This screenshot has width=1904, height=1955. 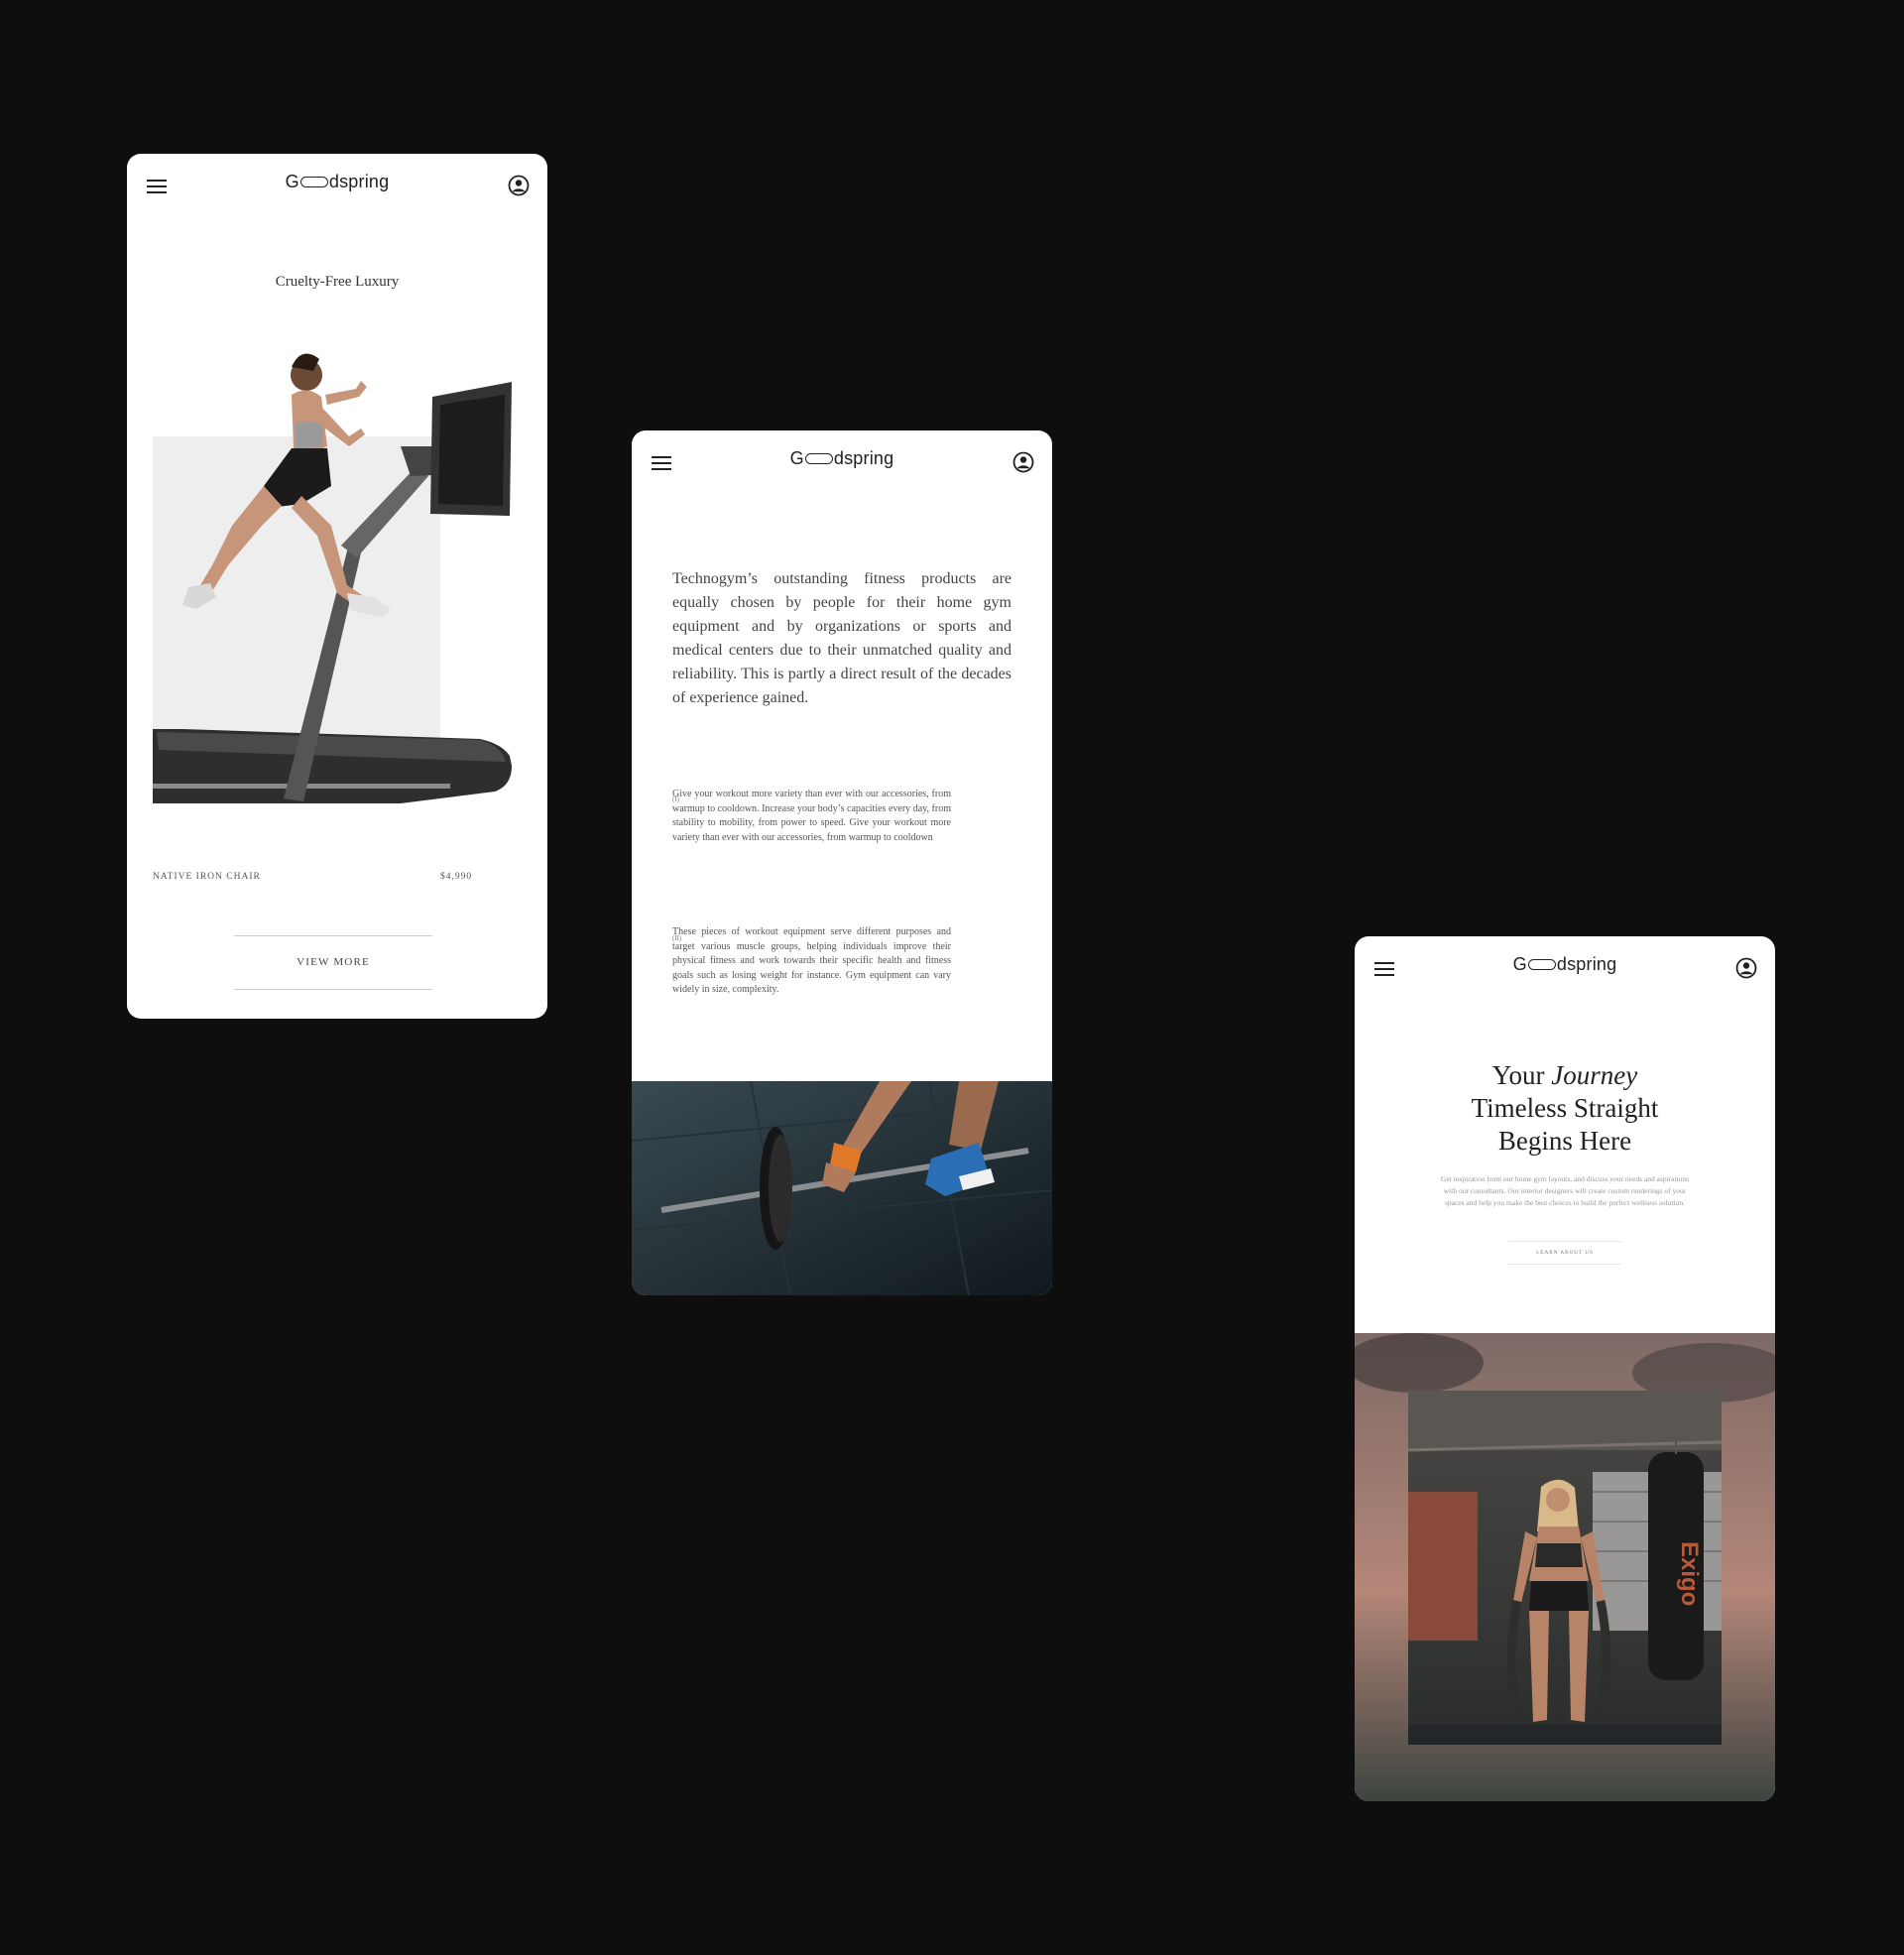 I want to click on barbell-deadlift-image, so click(x=842, y=1188).